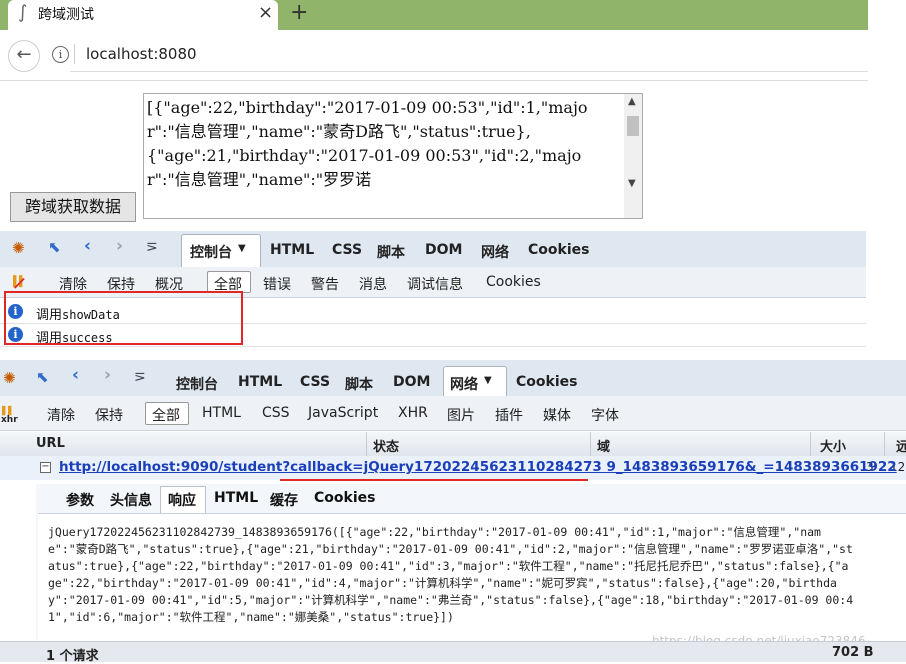  What do you see at coordinates (123, 318) in the screenshot?
I see `highlight-box` at bounding box center [123, 318].